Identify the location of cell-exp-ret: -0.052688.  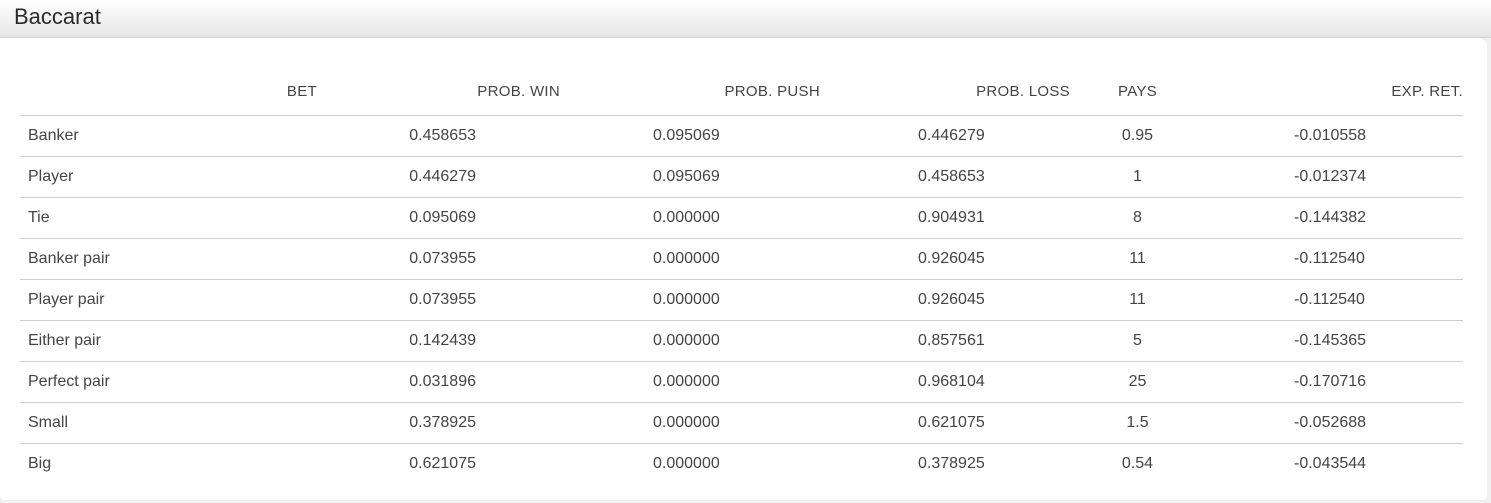
(1334, 423).